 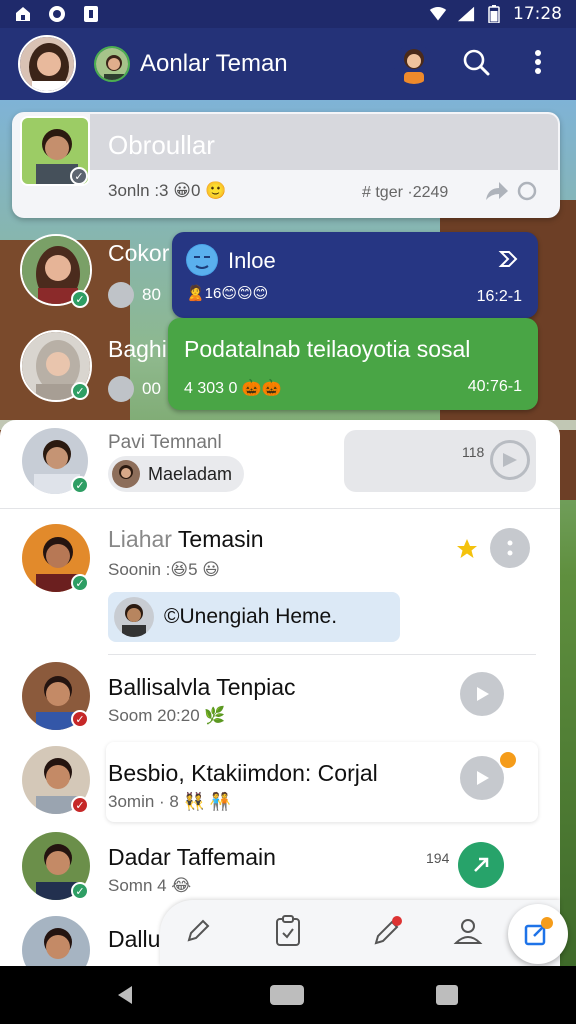 What do you see at coordinates (134, 939) in the screenshot?
I see `chat-name: Dallu` at bounding box center [134, 939].